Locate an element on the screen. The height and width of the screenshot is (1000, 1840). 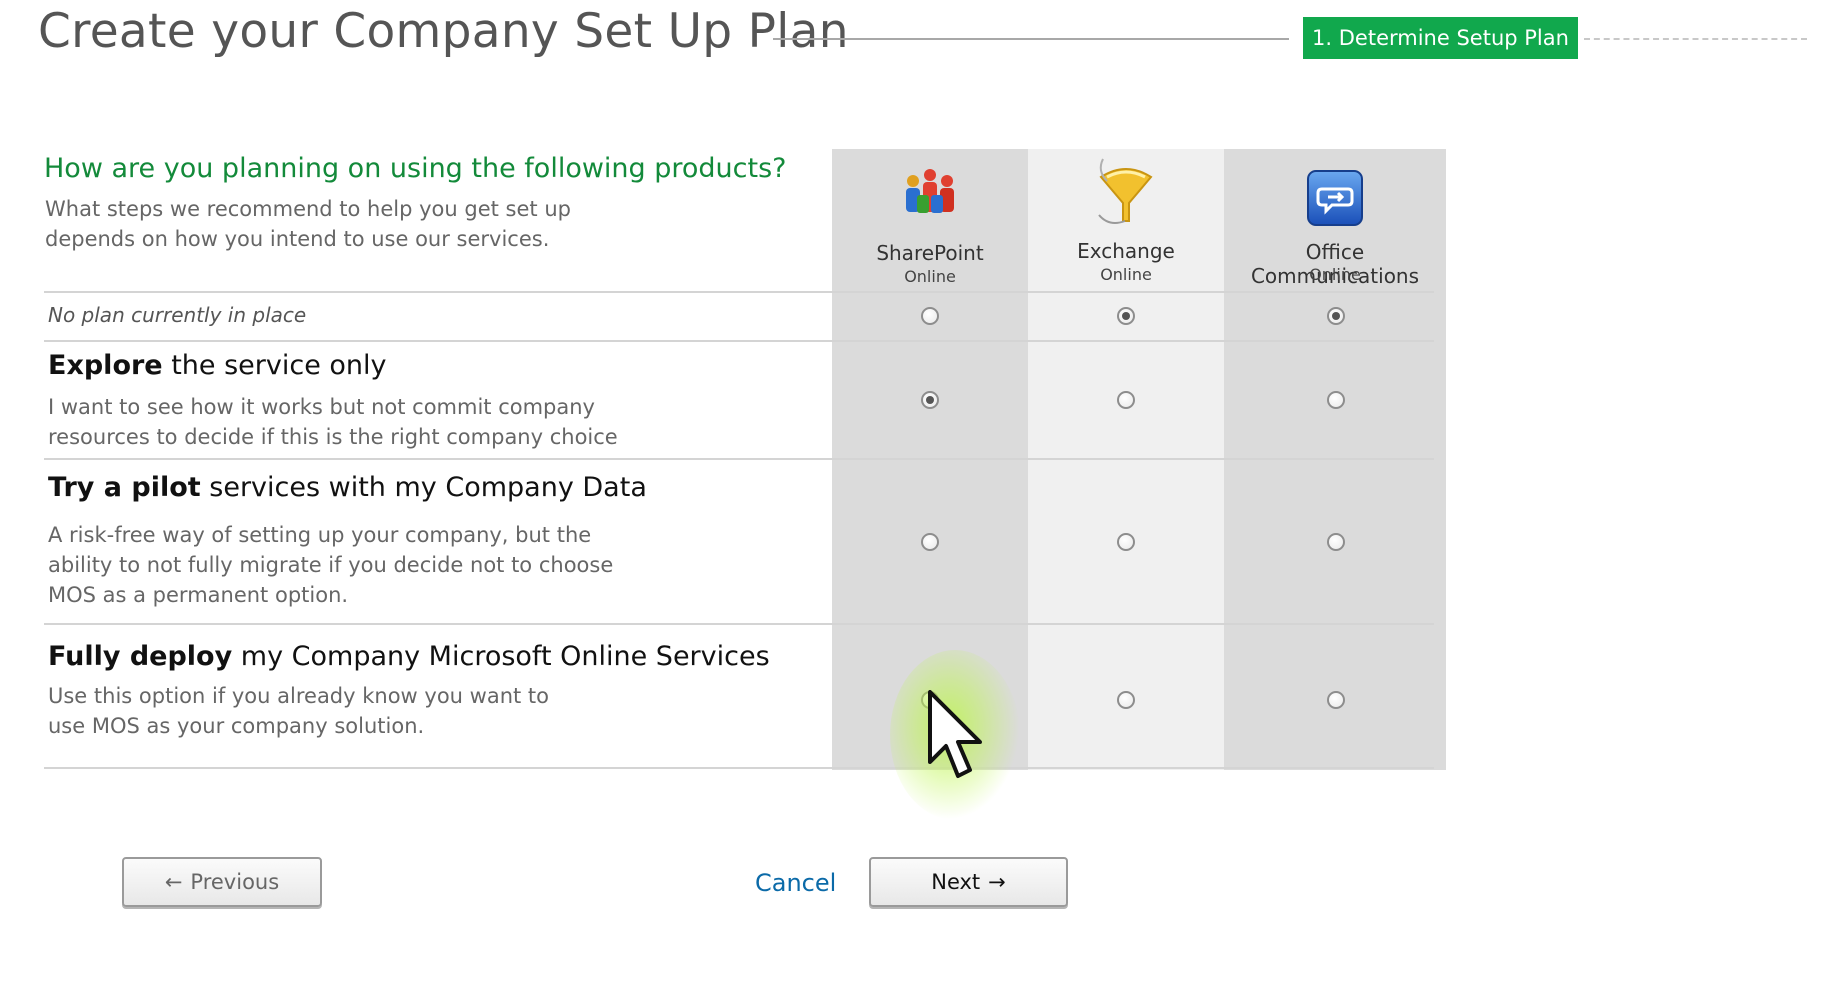
title-divider is located at coordinates (1031, 39).